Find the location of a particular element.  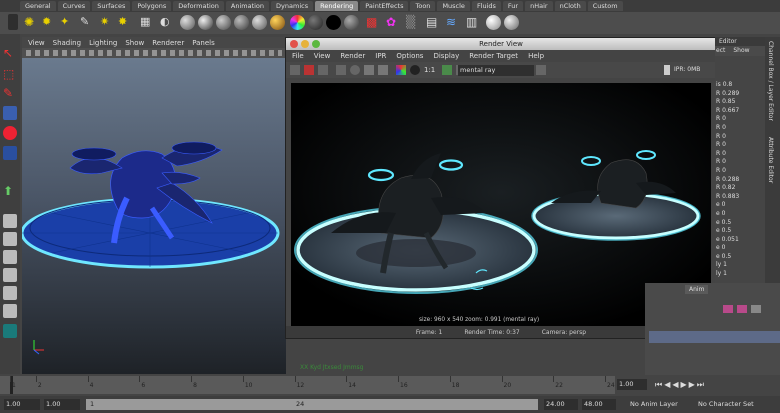

layer-row is located at coordinates (714, 337).